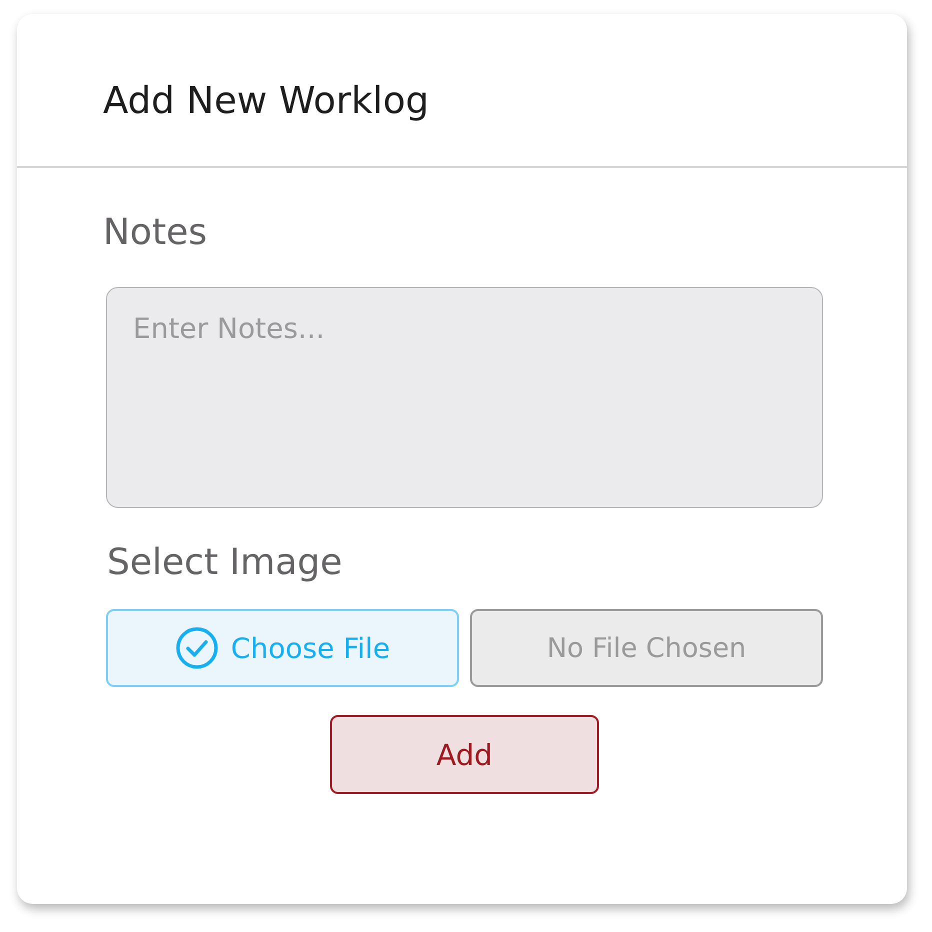 This screenshot has width=932, height=932. What do you see at coordinates (266, 100) in the screenshot?
I see `dialog-title: Add New Worklog` at bounding box center [266, 100].